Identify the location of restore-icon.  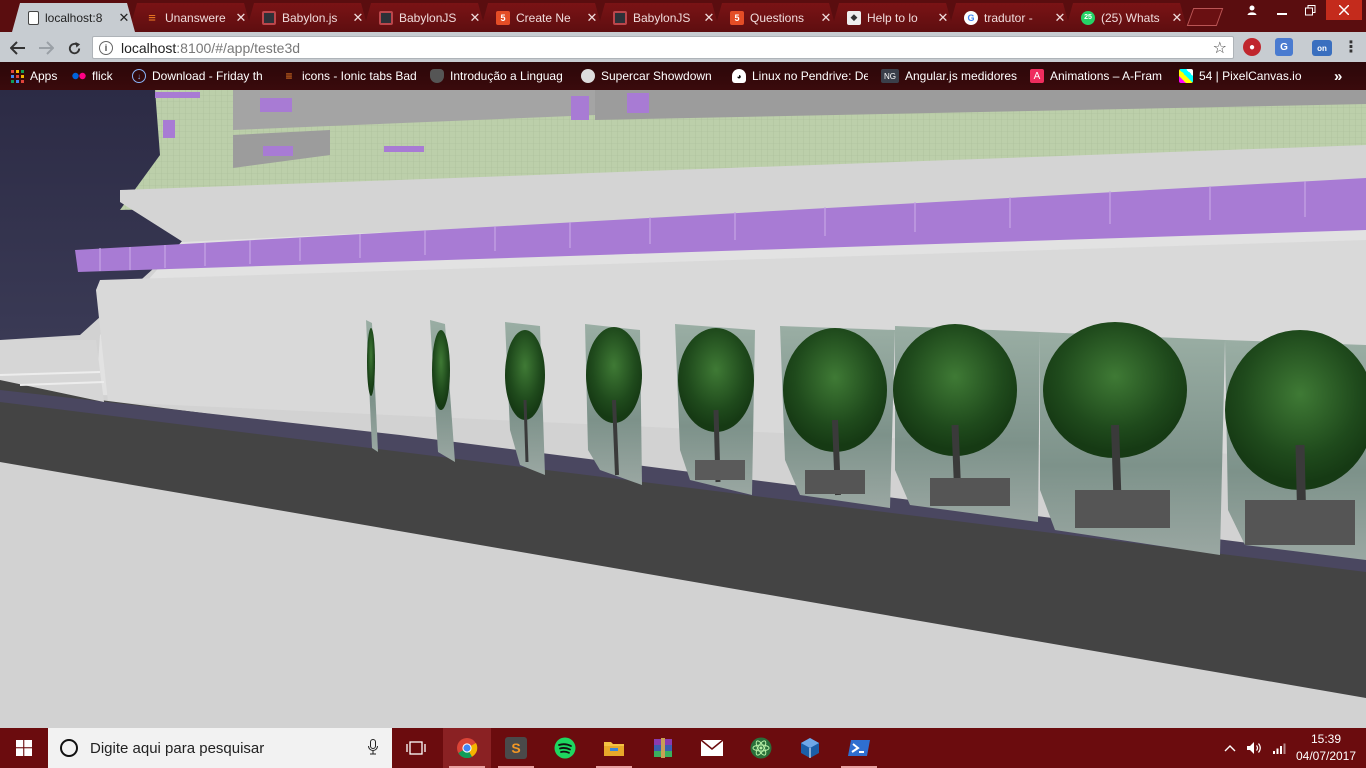
(1310, 10).